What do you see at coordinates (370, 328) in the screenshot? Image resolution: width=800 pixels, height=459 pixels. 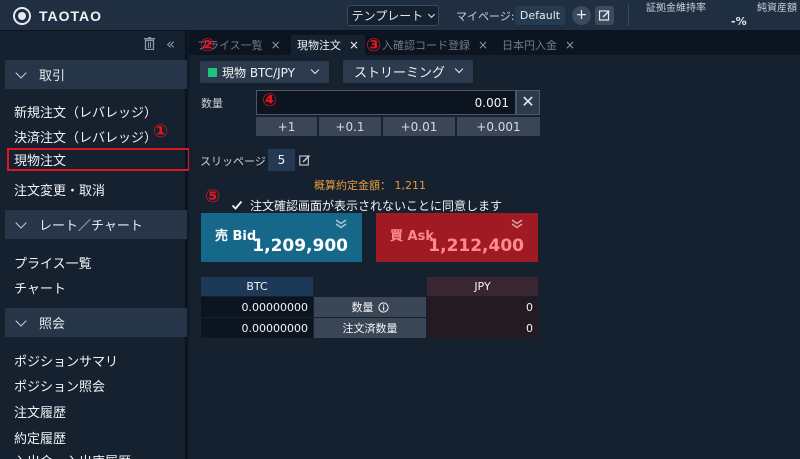 I see `balance-row-label-ordered: 注文済数量` at bounding box center [370, 328].